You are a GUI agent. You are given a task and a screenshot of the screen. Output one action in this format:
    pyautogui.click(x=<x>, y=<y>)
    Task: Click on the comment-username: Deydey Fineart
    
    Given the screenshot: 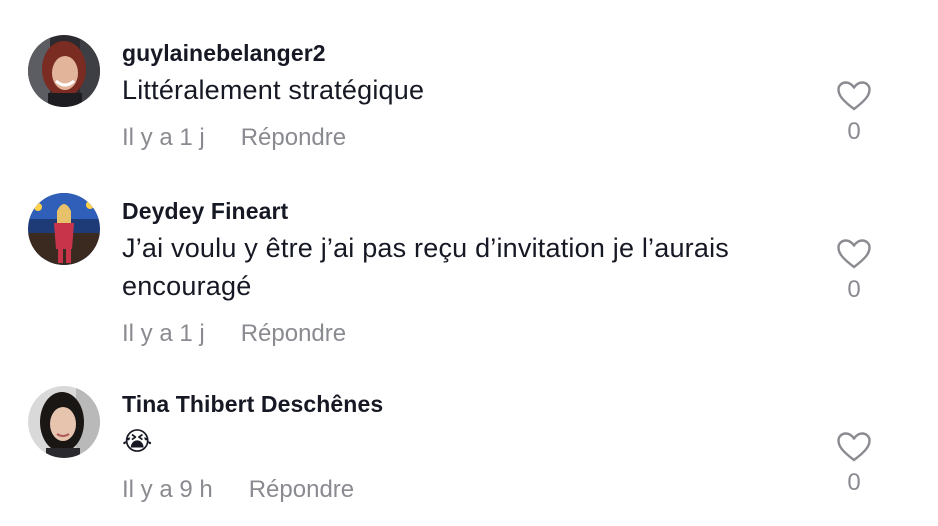 What is the action you would take?
    pyautogui.click(x=205, y=211)
    